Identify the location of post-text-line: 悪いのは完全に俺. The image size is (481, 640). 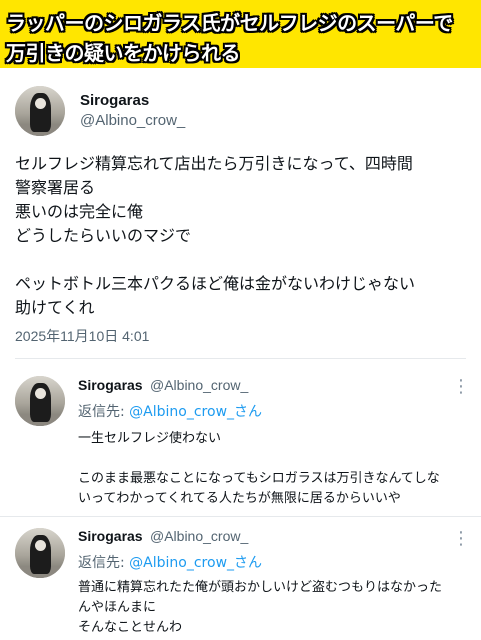
(79, 211).